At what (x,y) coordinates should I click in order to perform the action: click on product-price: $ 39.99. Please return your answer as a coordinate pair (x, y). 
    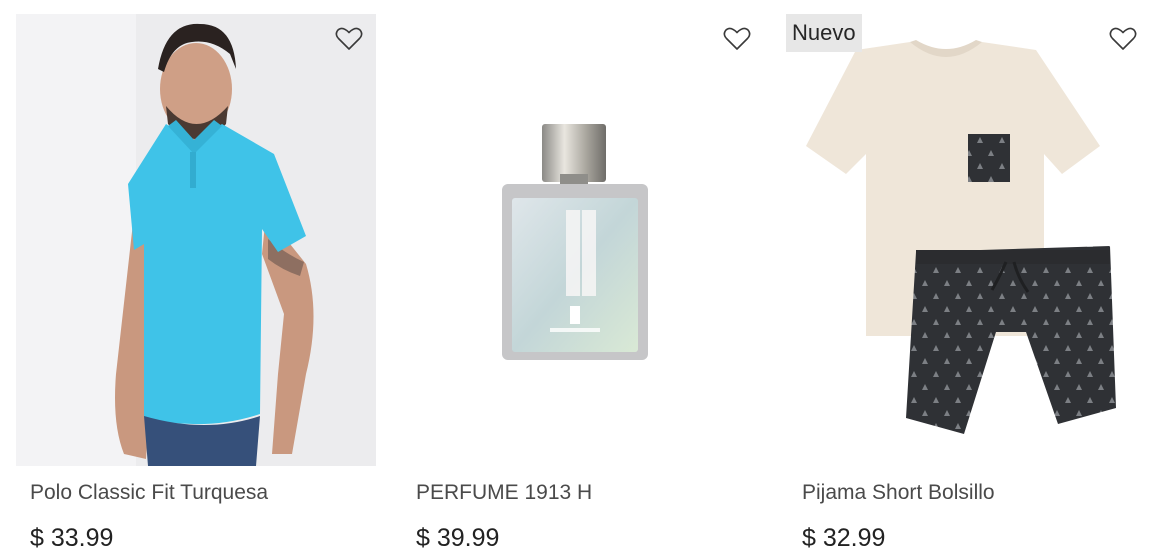
    Looking at the image, I should click on (458, 538).